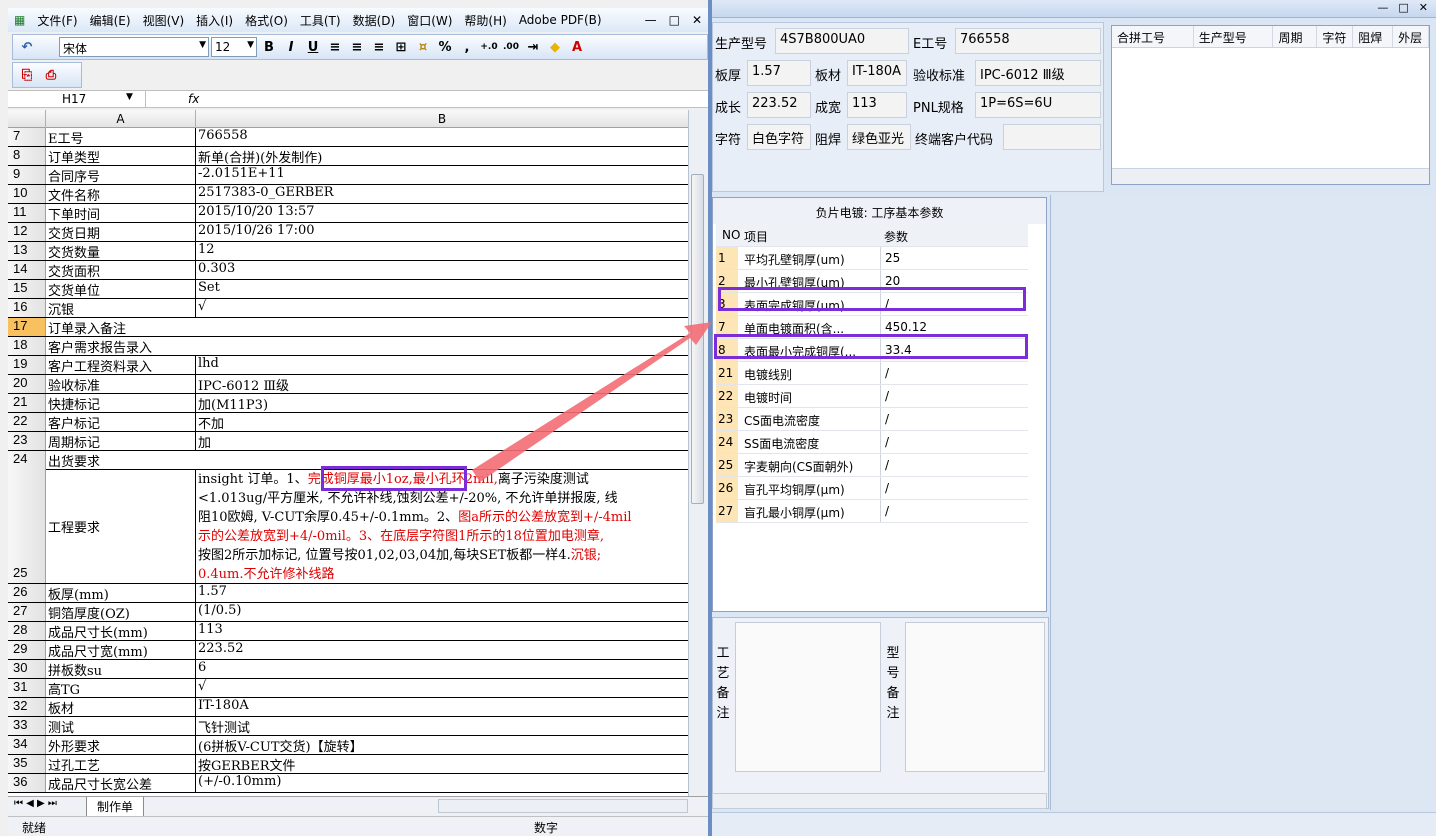  I want to click on row-header: 32, so click(27, 707).